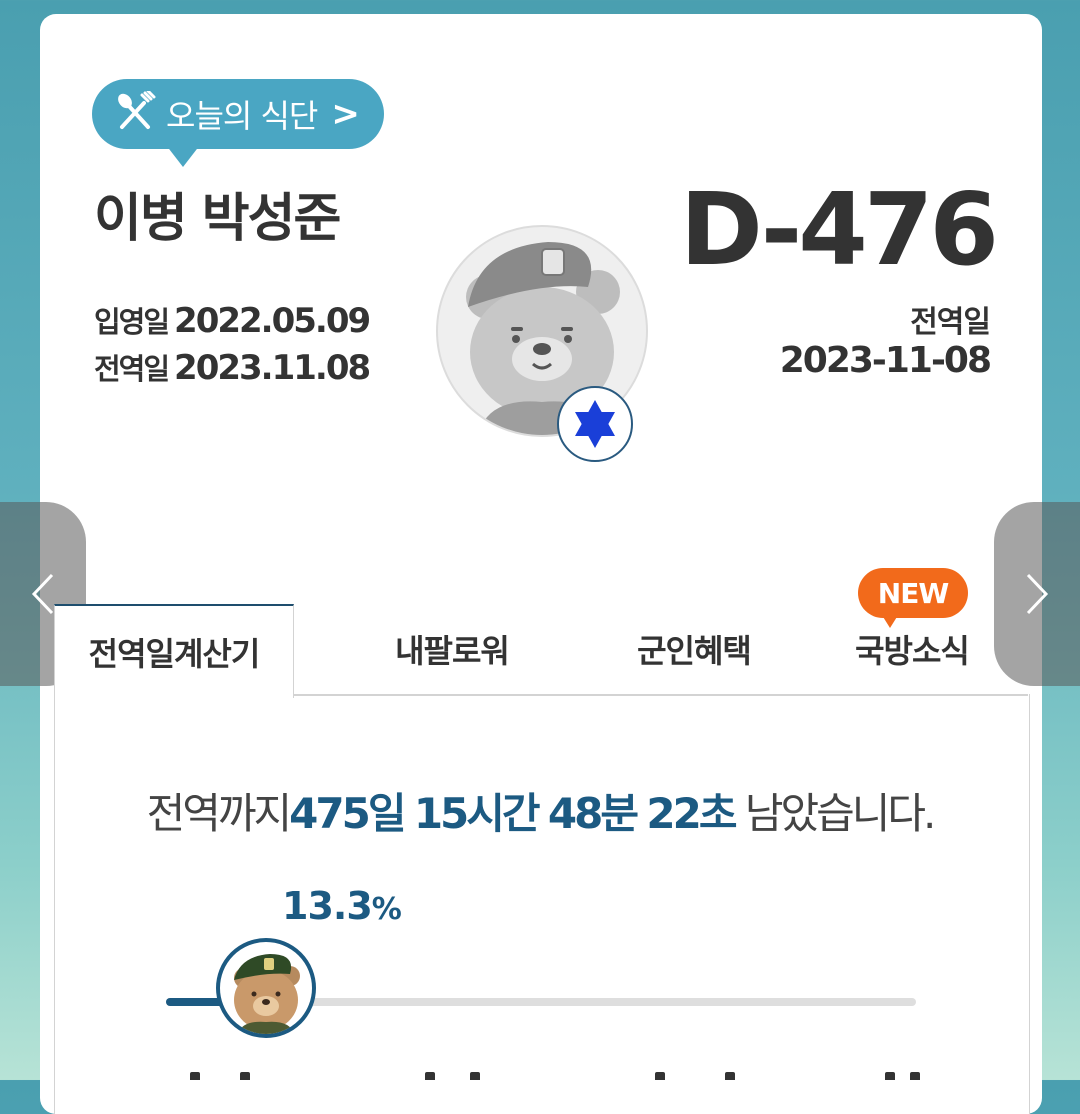 This screenshot has width=1080, height=1114. I want to click on soldier-name: 이병 박성준, so click(217, 219).